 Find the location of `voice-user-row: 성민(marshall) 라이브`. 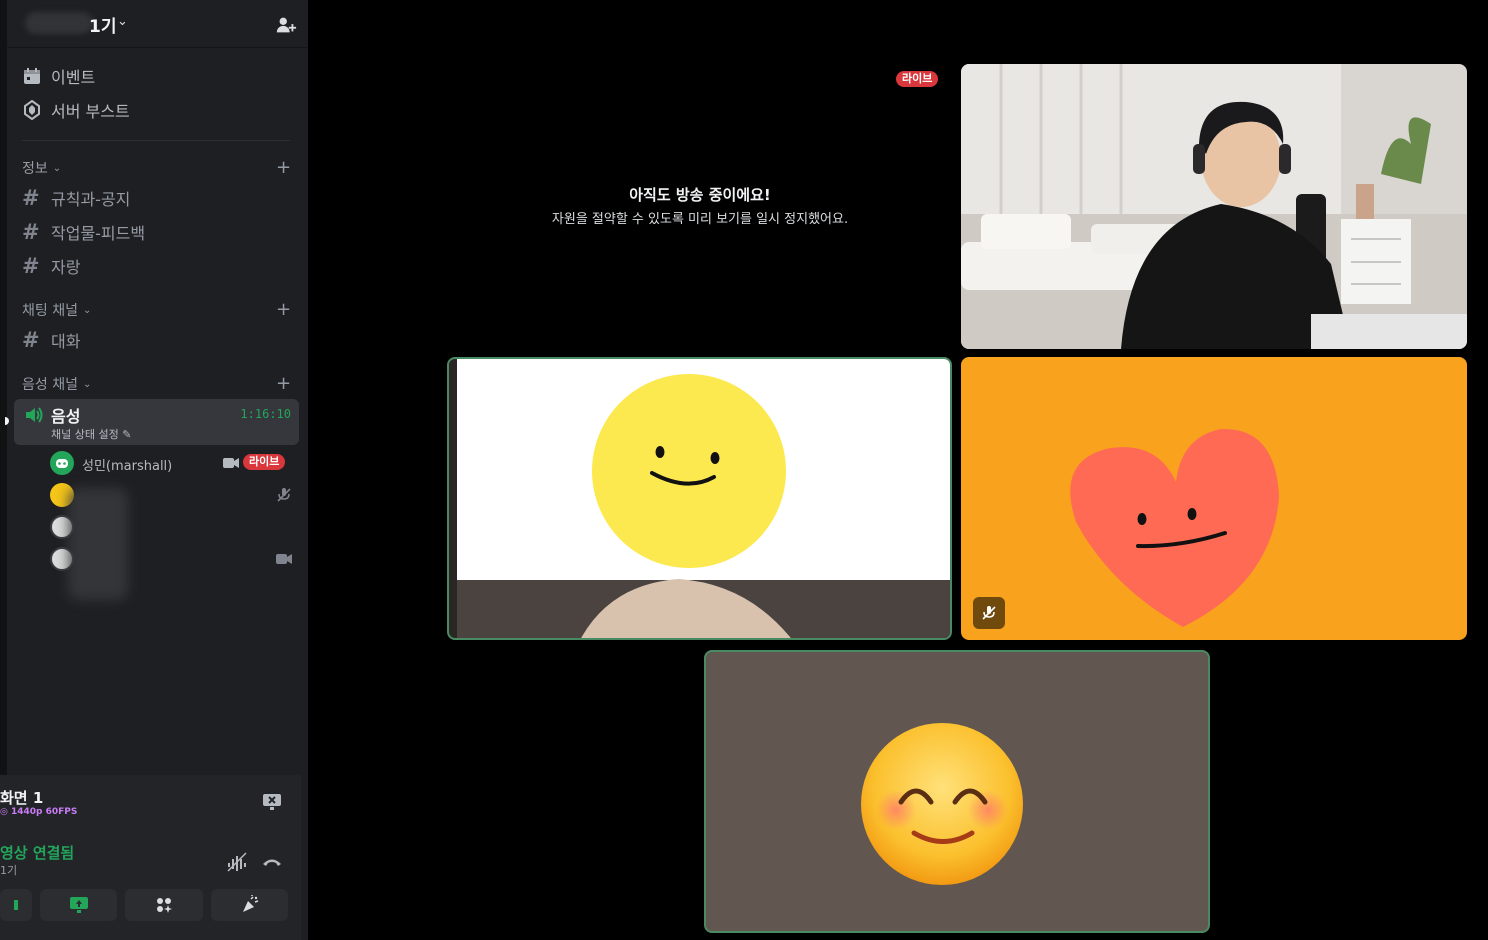

voice-user-row: 성민(marshall) 라이브 is located at coordinates (171, 463).